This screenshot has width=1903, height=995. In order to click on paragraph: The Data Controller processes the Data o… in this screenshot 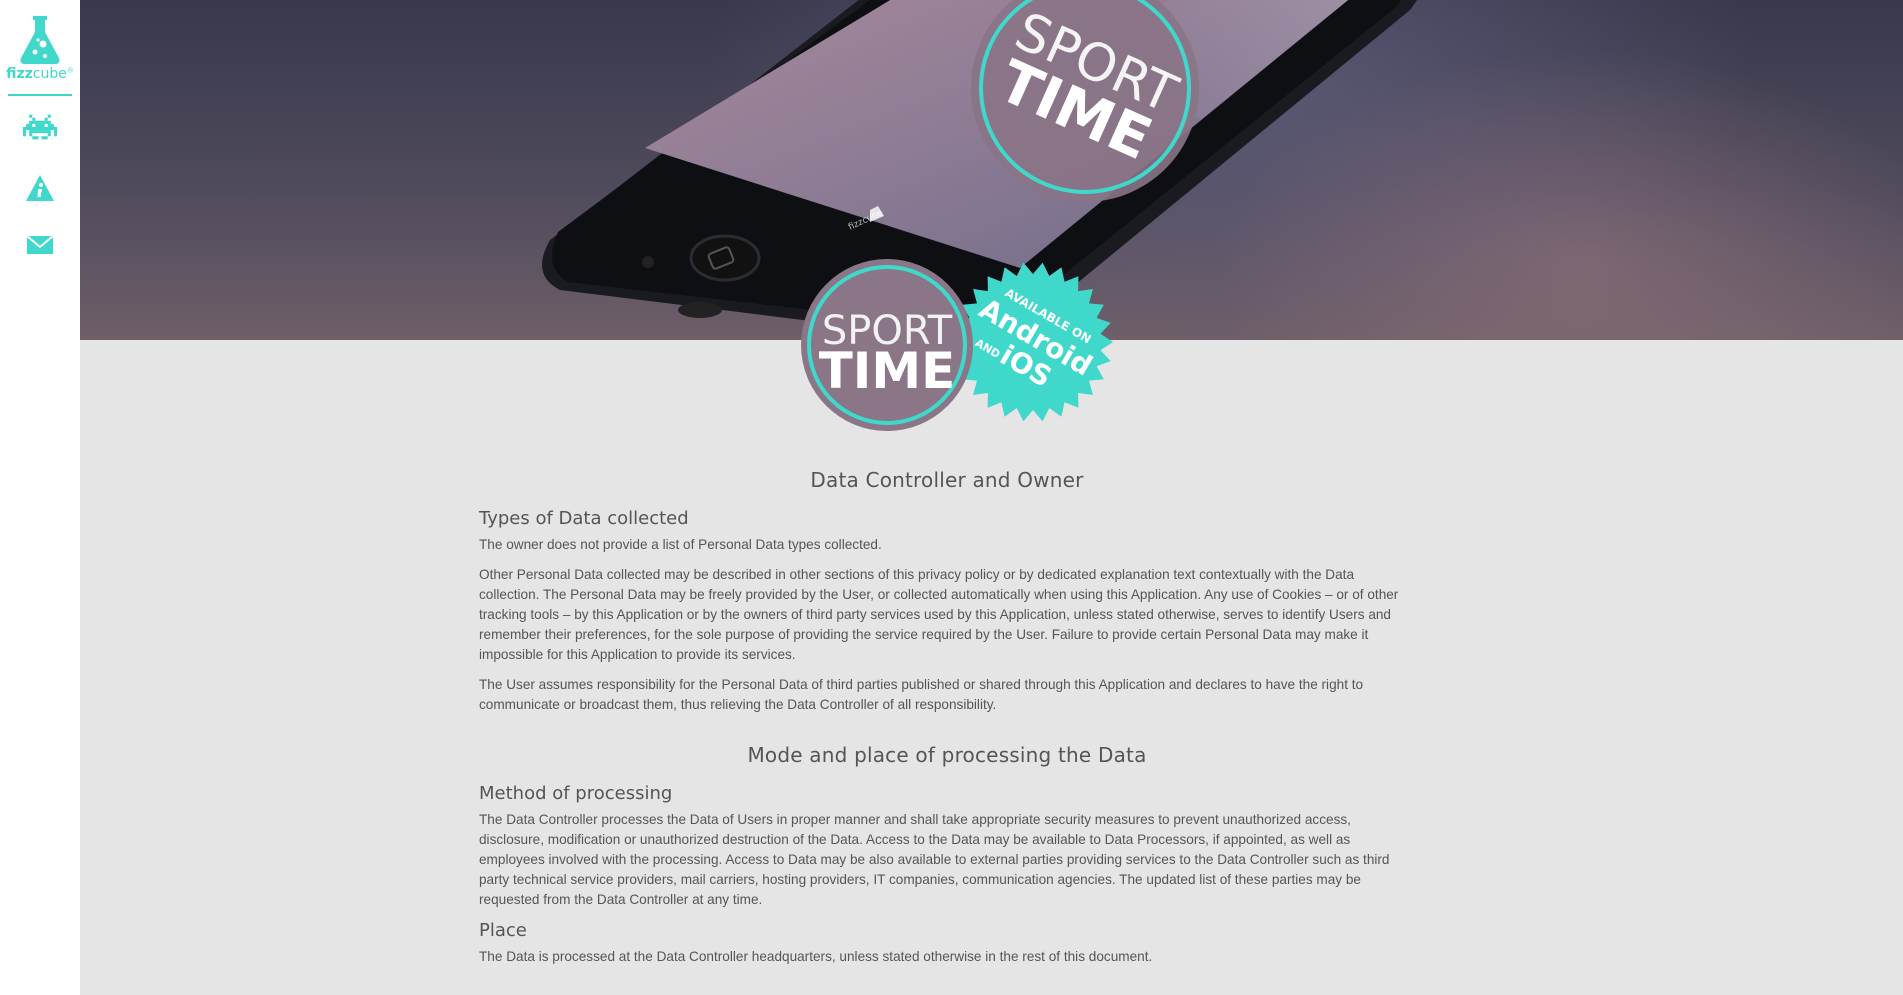, I will do `click(934, 859)`.